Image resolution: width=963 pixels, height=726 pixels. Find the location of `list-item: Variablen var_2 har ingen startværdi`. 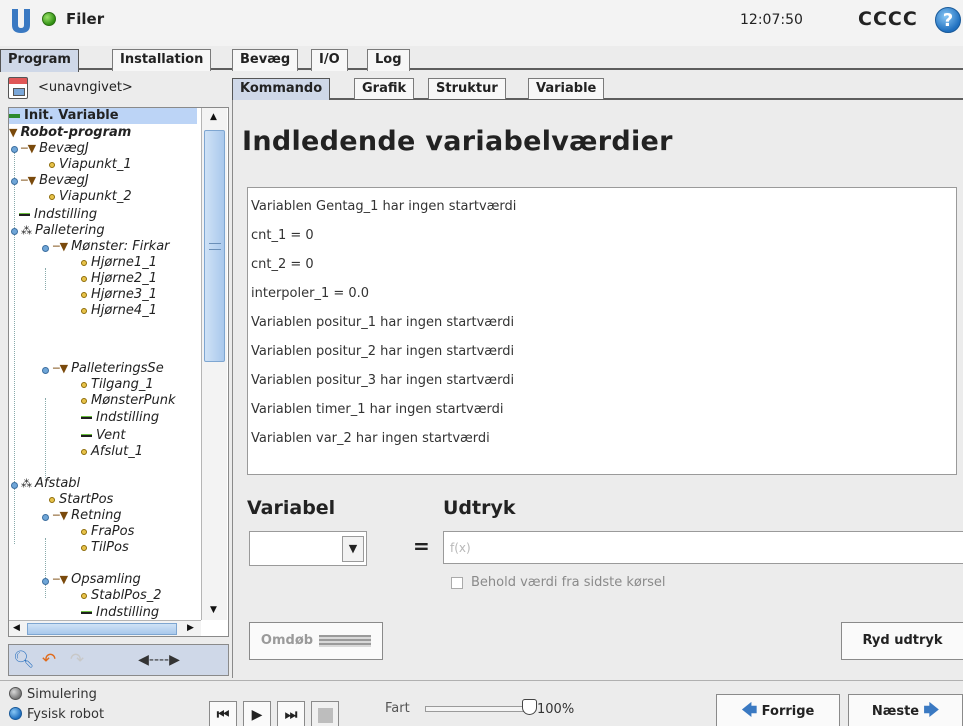

list-item: Variablen var_2 har ingen startværdi is located at coordinates (370, 438).